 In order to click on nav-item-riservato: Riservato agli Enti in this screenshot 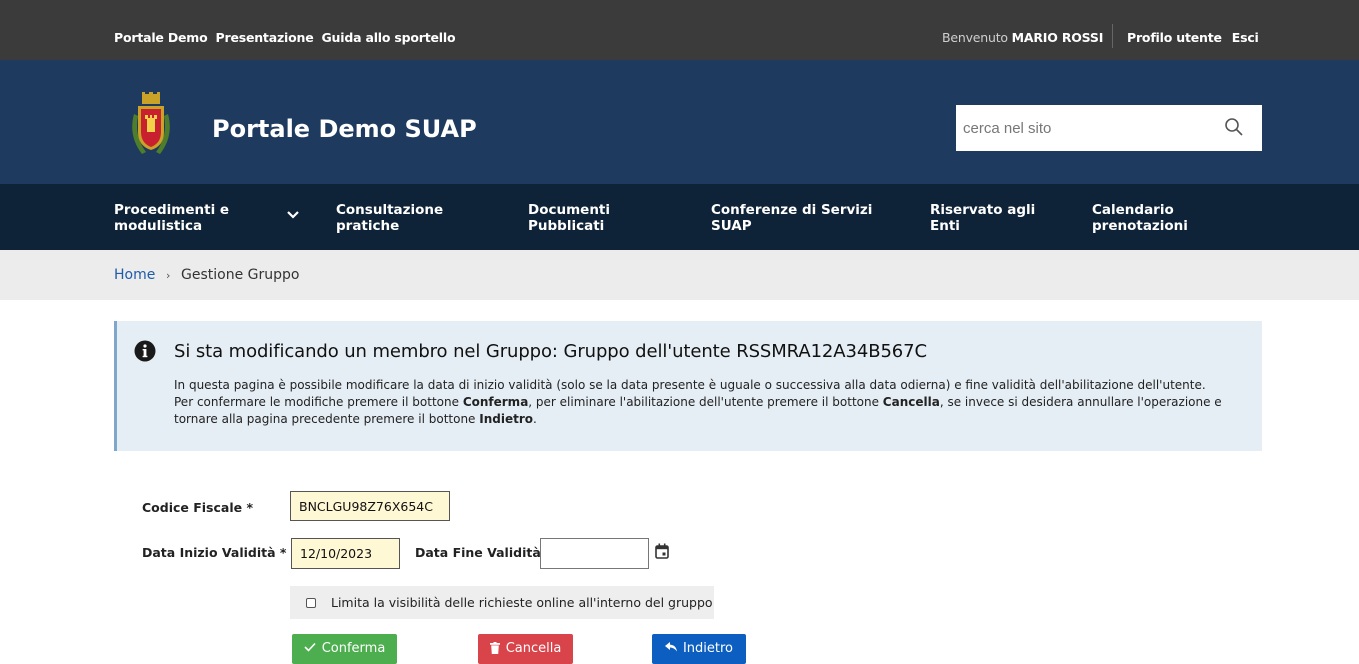, I will do `click(982, 218)`.